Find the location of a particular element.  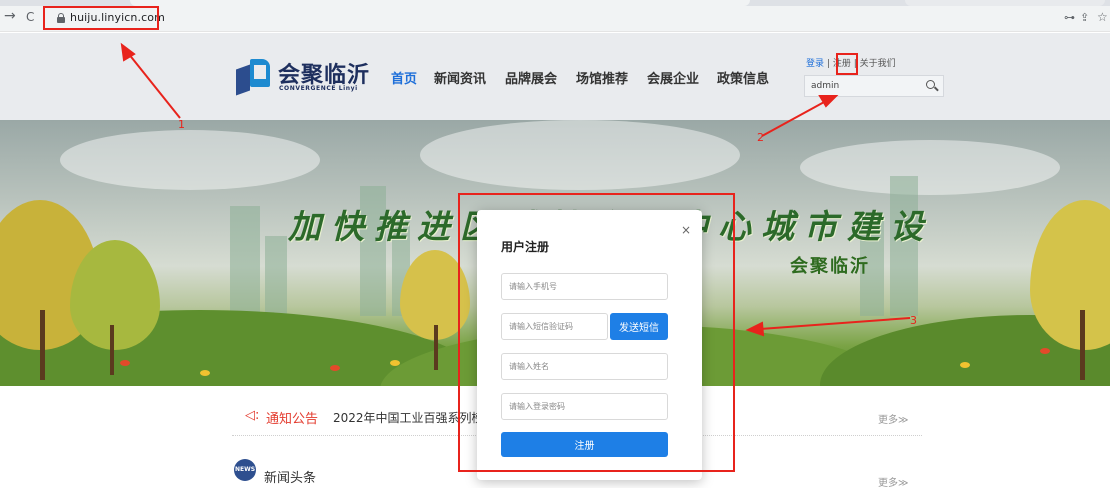

annotation-number-1: 1 is located at coordinates (181, 124).